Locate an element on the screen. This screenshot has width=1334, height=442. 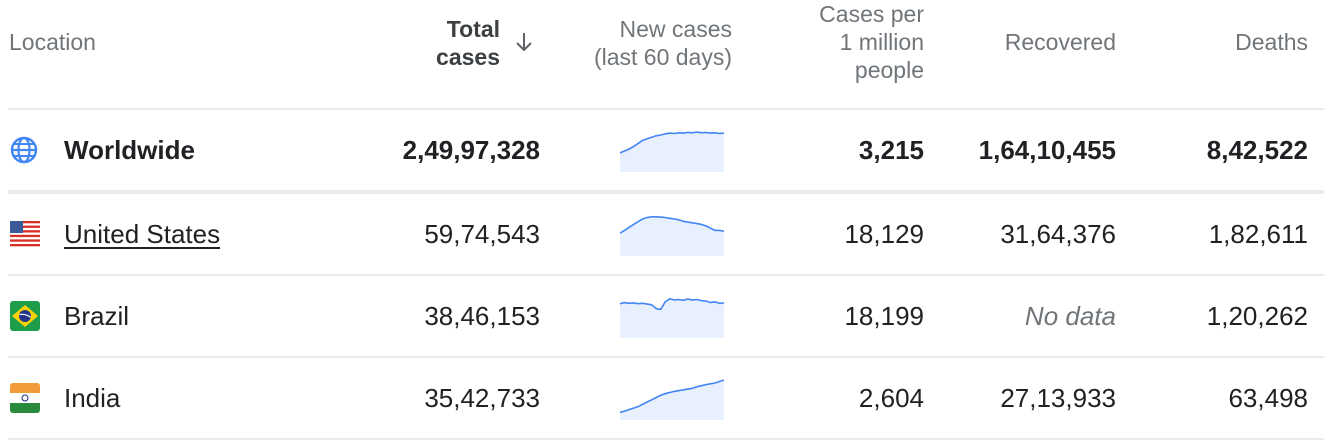
row-recovered: 1,64,10,455 is located at coordinates (1047, 150).